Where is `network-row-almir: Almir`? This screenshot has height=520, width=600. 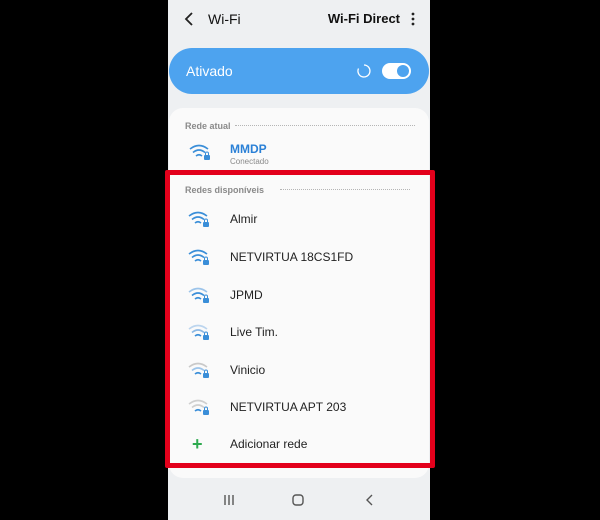
network-row-almir: Almir is located at coordinates (298, 219).